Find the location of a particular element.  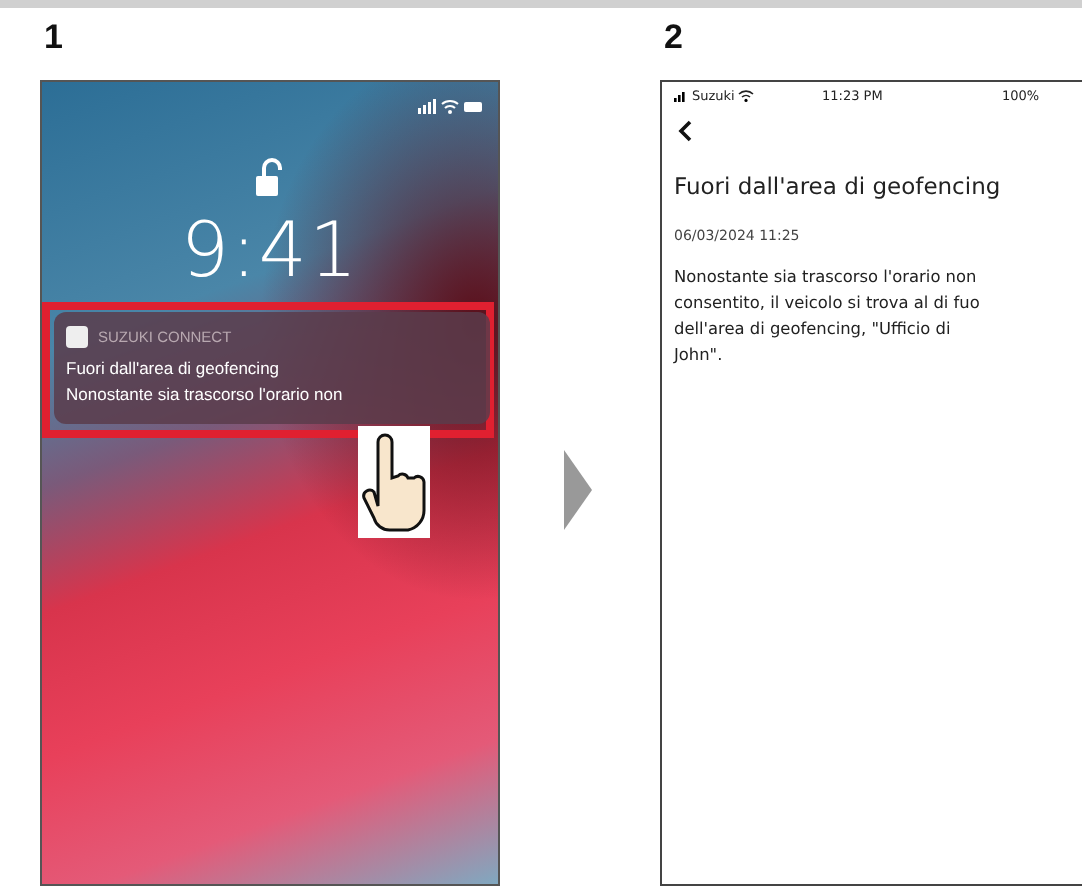

notification-title: Fuori dall'area di geofencing is located at coordinates (174, 368).